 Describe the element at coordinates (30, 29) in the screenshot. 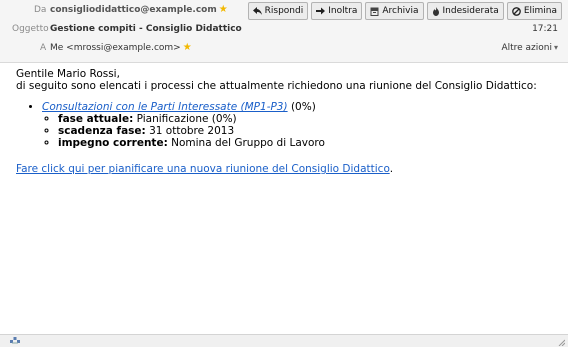

I see `subject-label: Oggetto` at that location.